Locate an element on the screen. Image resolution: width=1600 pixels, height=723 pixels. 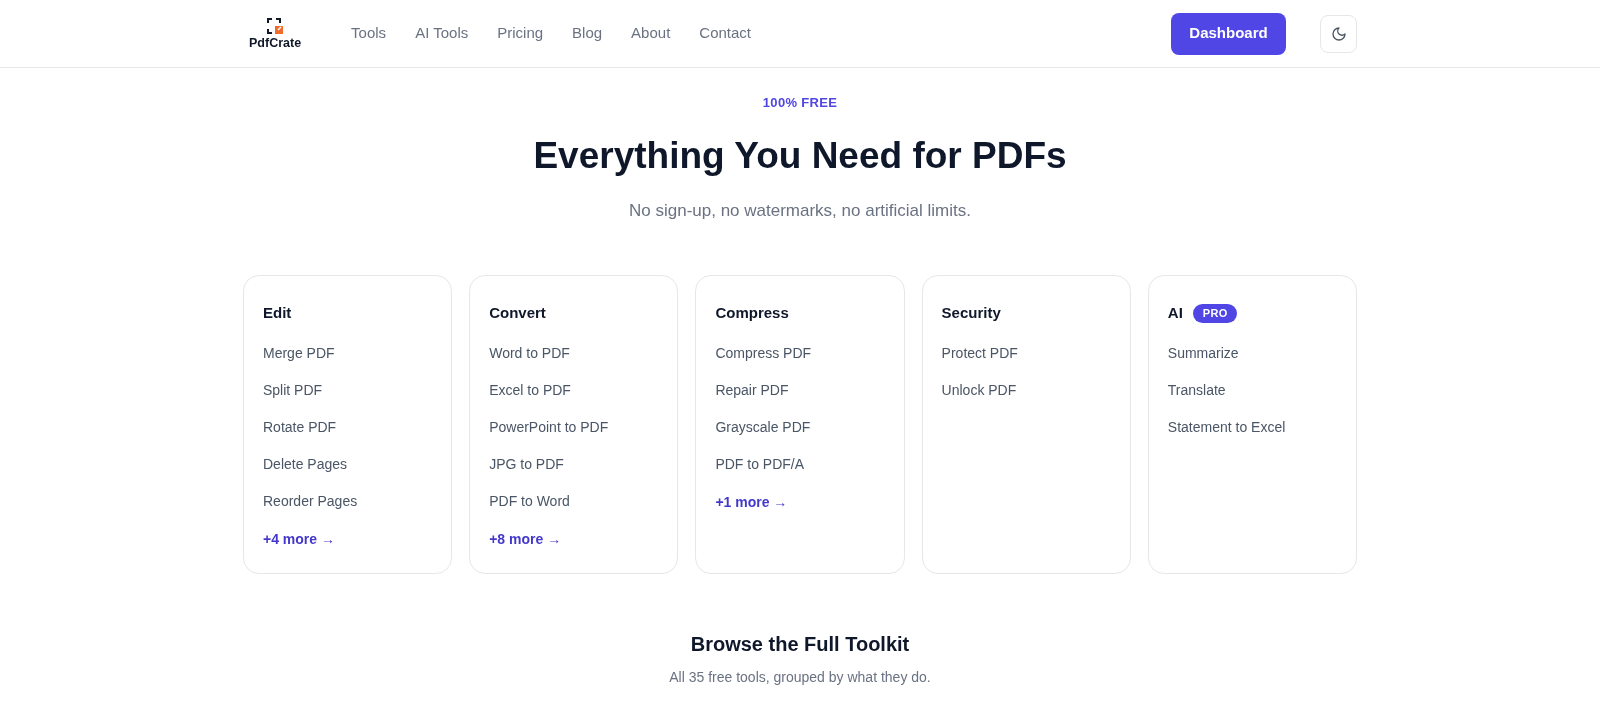
nav-link: Contact is located at coordinates (725, 33).